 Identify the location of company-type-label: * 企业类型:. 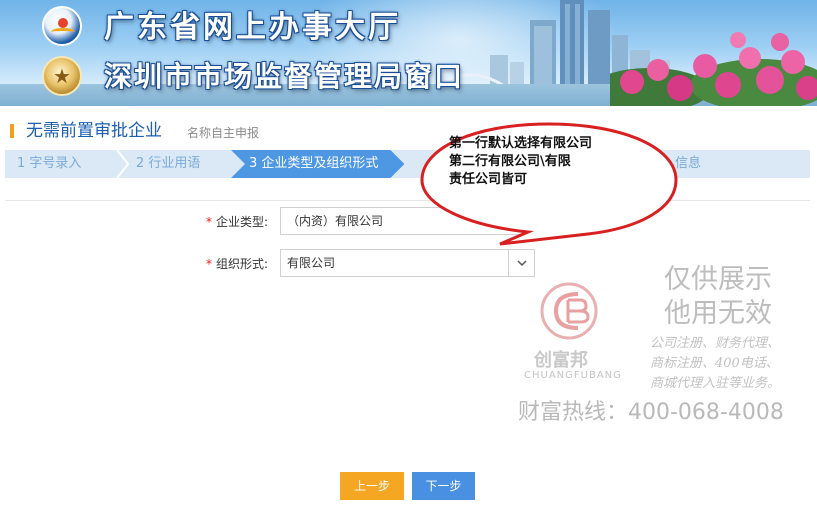
(236, 222).